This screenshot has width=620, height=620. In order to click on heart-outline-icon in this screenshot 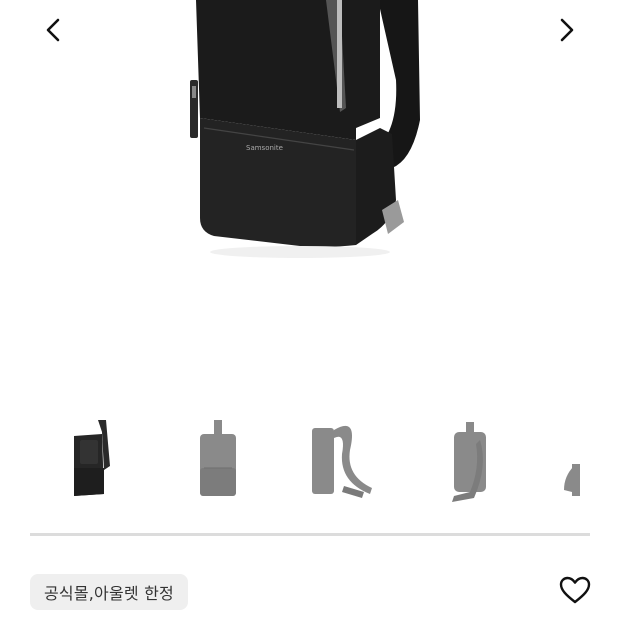, I will do `click(575, 590)`.